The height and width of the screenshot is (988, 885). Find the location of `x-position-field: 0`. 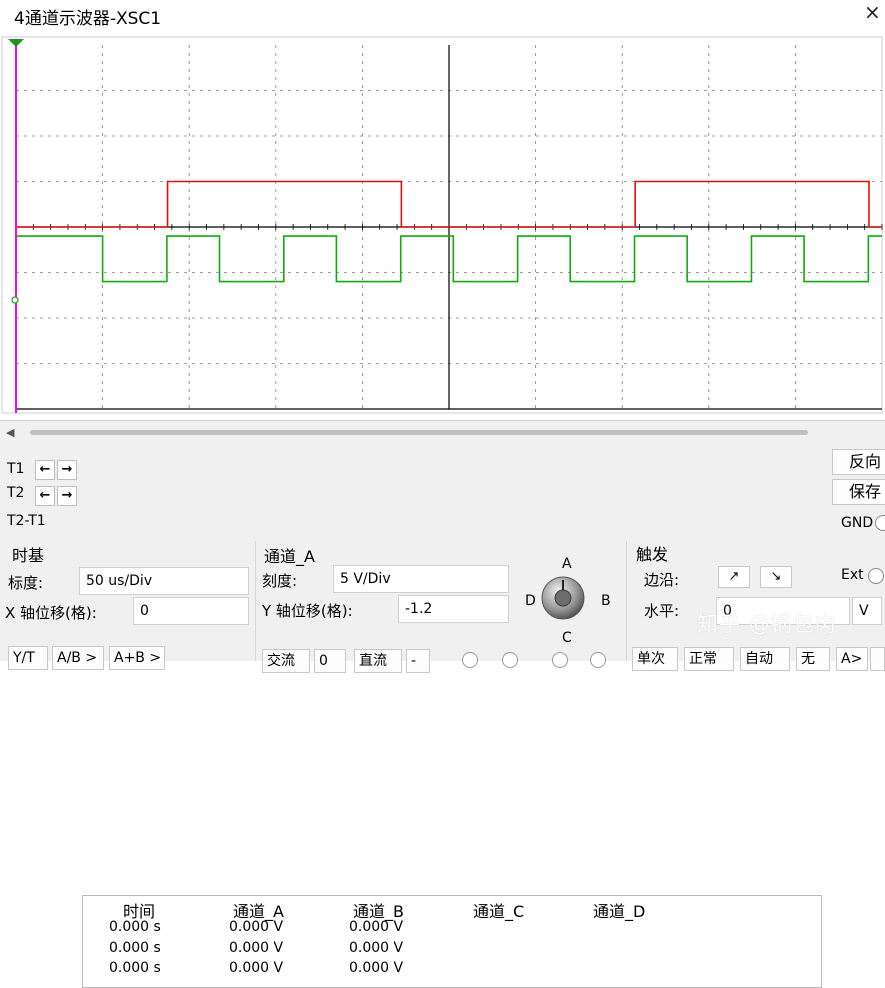

x-position-field: 0 is located at coordinates (191, 611).